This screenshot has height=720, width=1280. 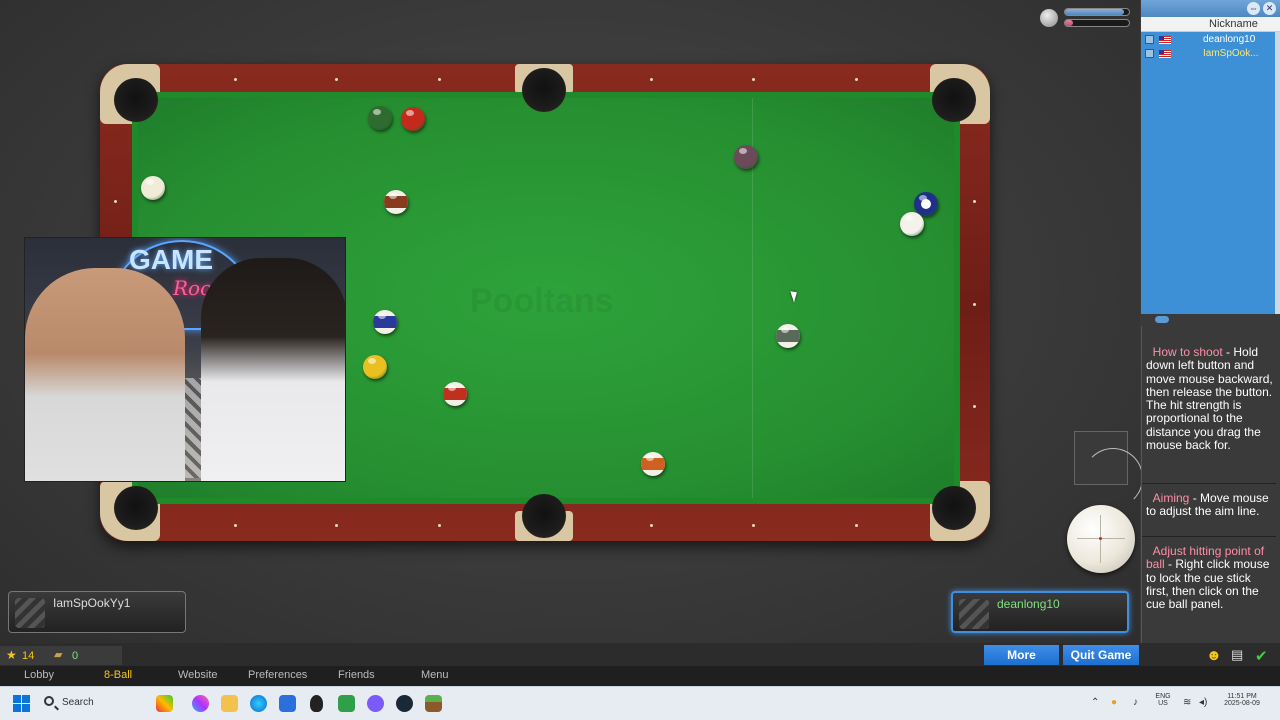 I want to click on language-indicator: ENG US, so click(x=1163, y=700).